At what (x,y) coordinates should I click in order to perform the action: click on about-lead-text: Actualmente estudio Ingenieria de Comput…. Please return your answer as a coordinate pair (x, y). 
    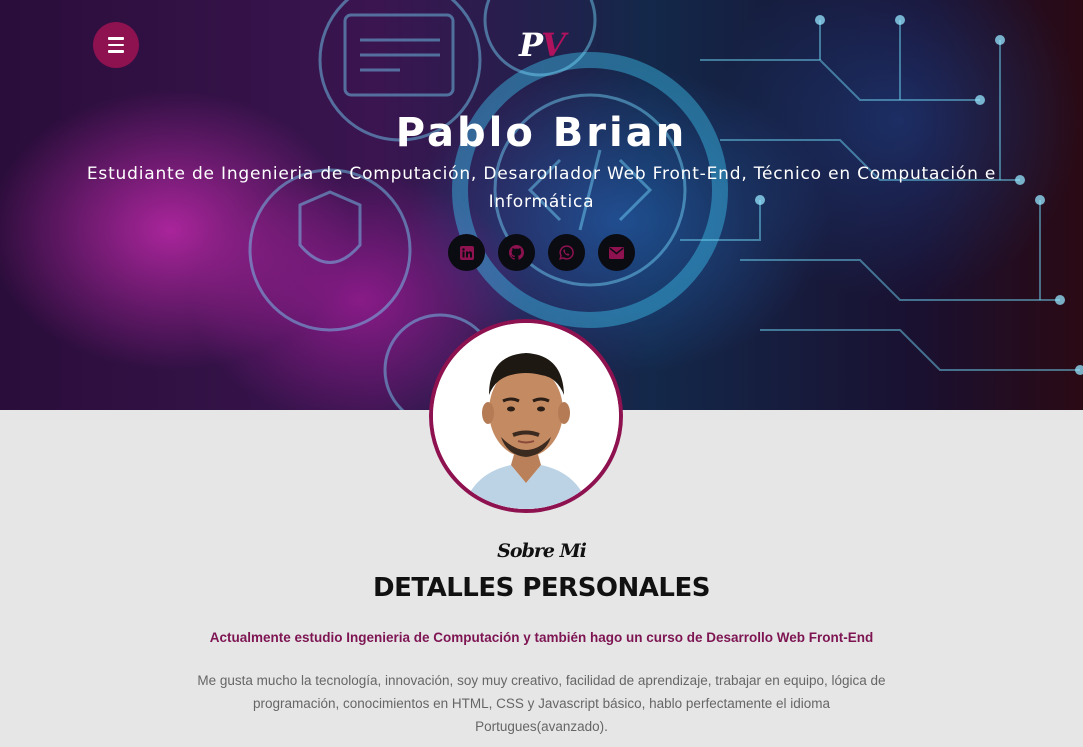
    Looking at the image, I should click on (541, 637).